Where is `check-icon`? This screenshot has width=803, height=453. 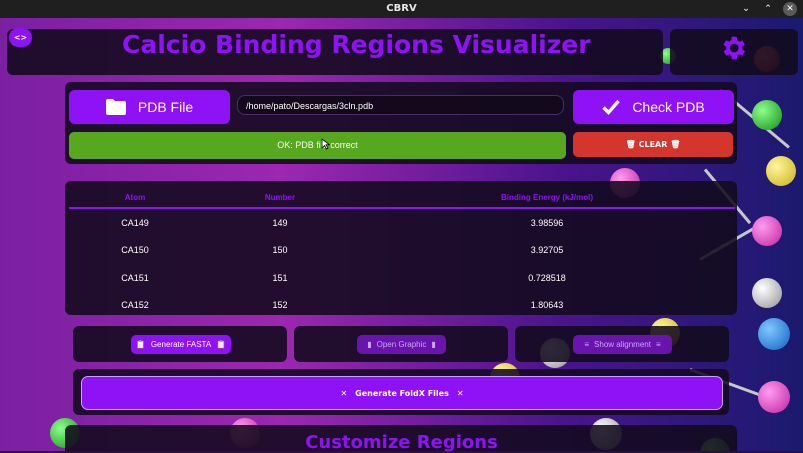 check-icon is located at coordinates (611, 107).